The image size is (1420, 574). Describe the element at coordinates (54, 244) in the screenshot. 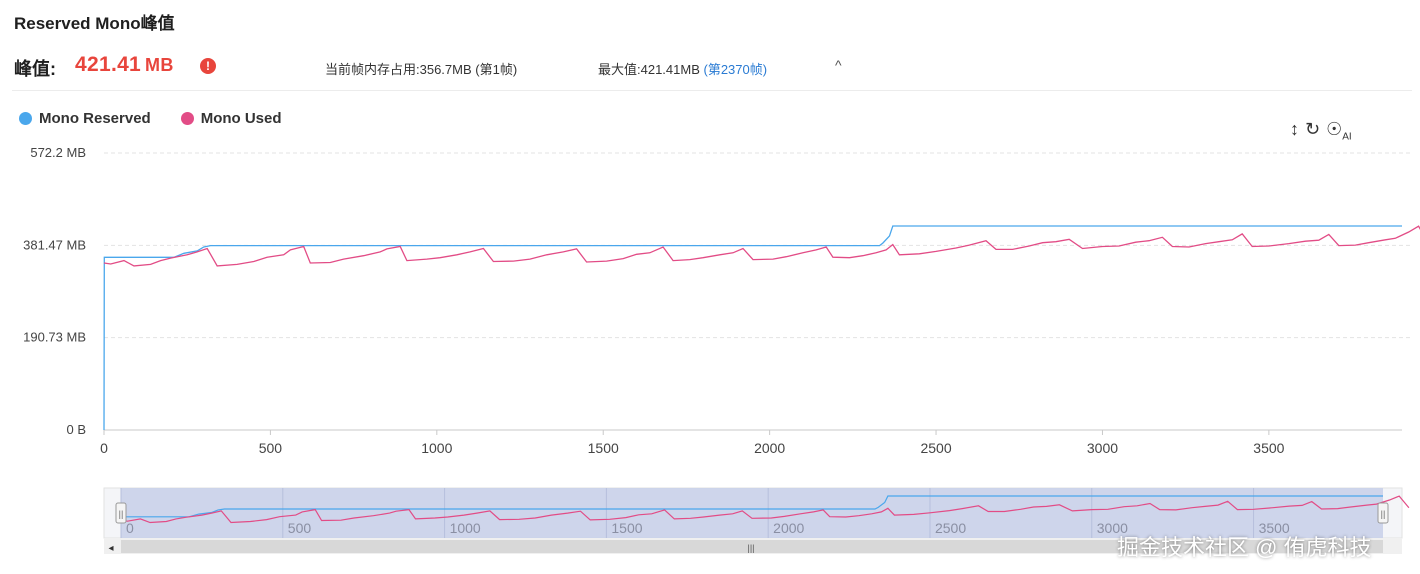

I see `y-tick-label: 381.47 MB` at that location.